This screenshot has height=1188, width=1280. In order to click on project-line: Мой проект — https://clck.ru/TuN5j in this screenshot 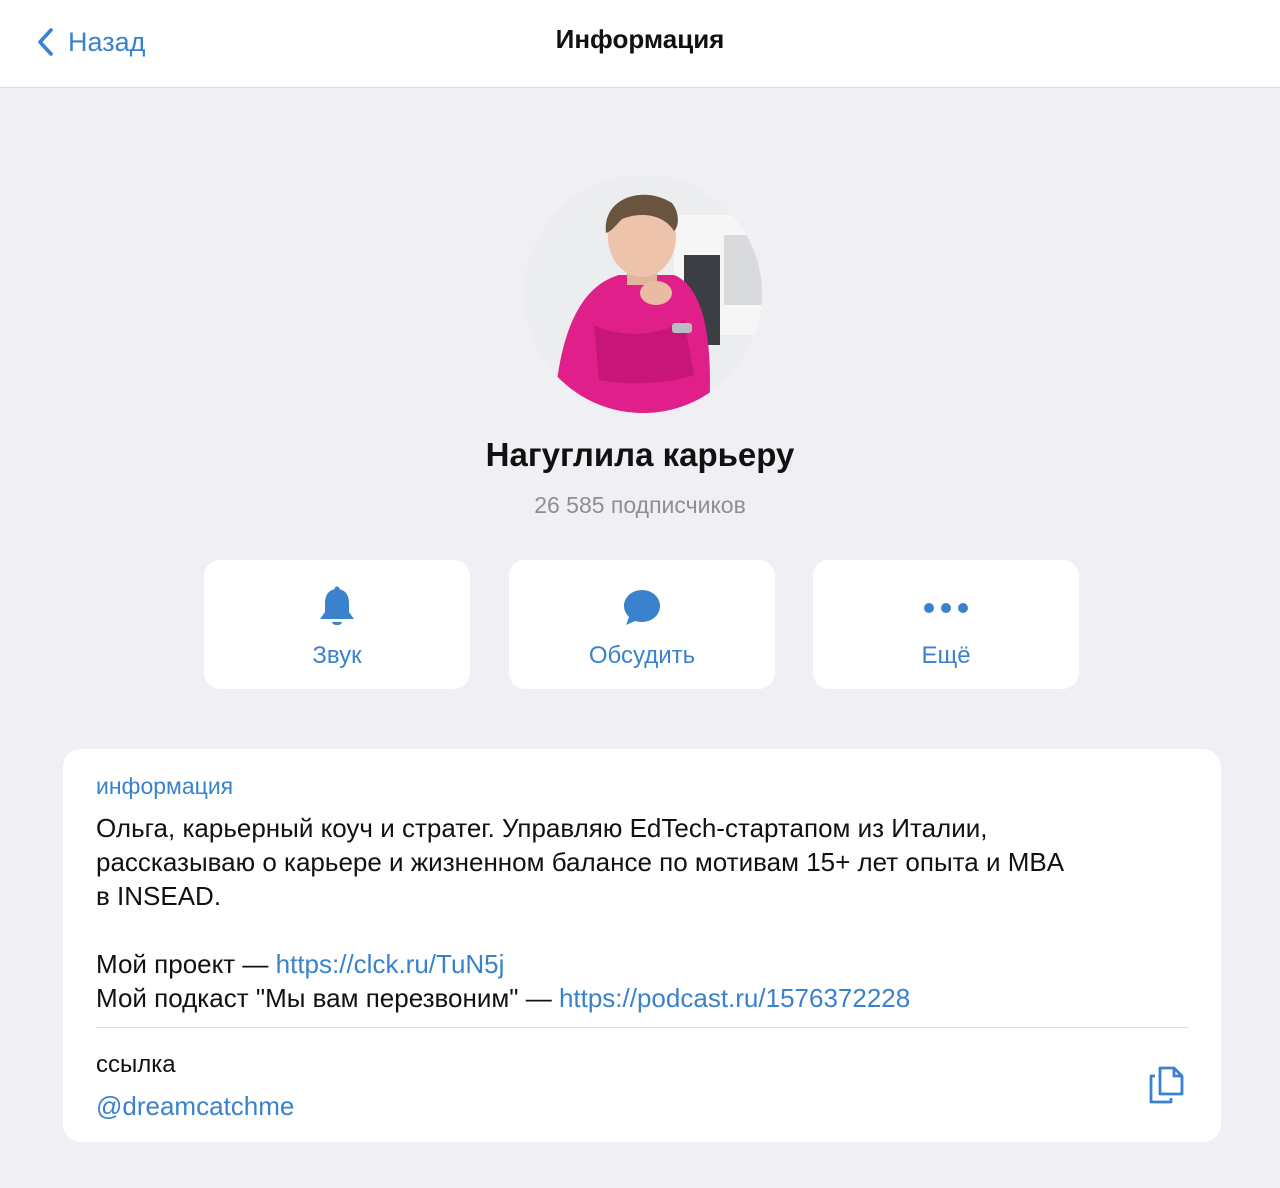, I will do `click(646, 964)`.